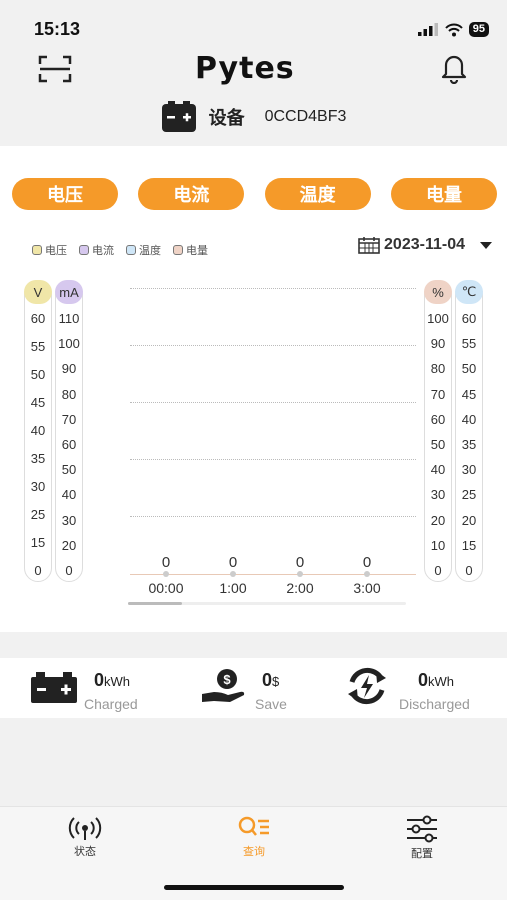  Describe the element at coordinates (438, 545) in the screenshot. I see `axis-tick-capacity: 10` at that location.